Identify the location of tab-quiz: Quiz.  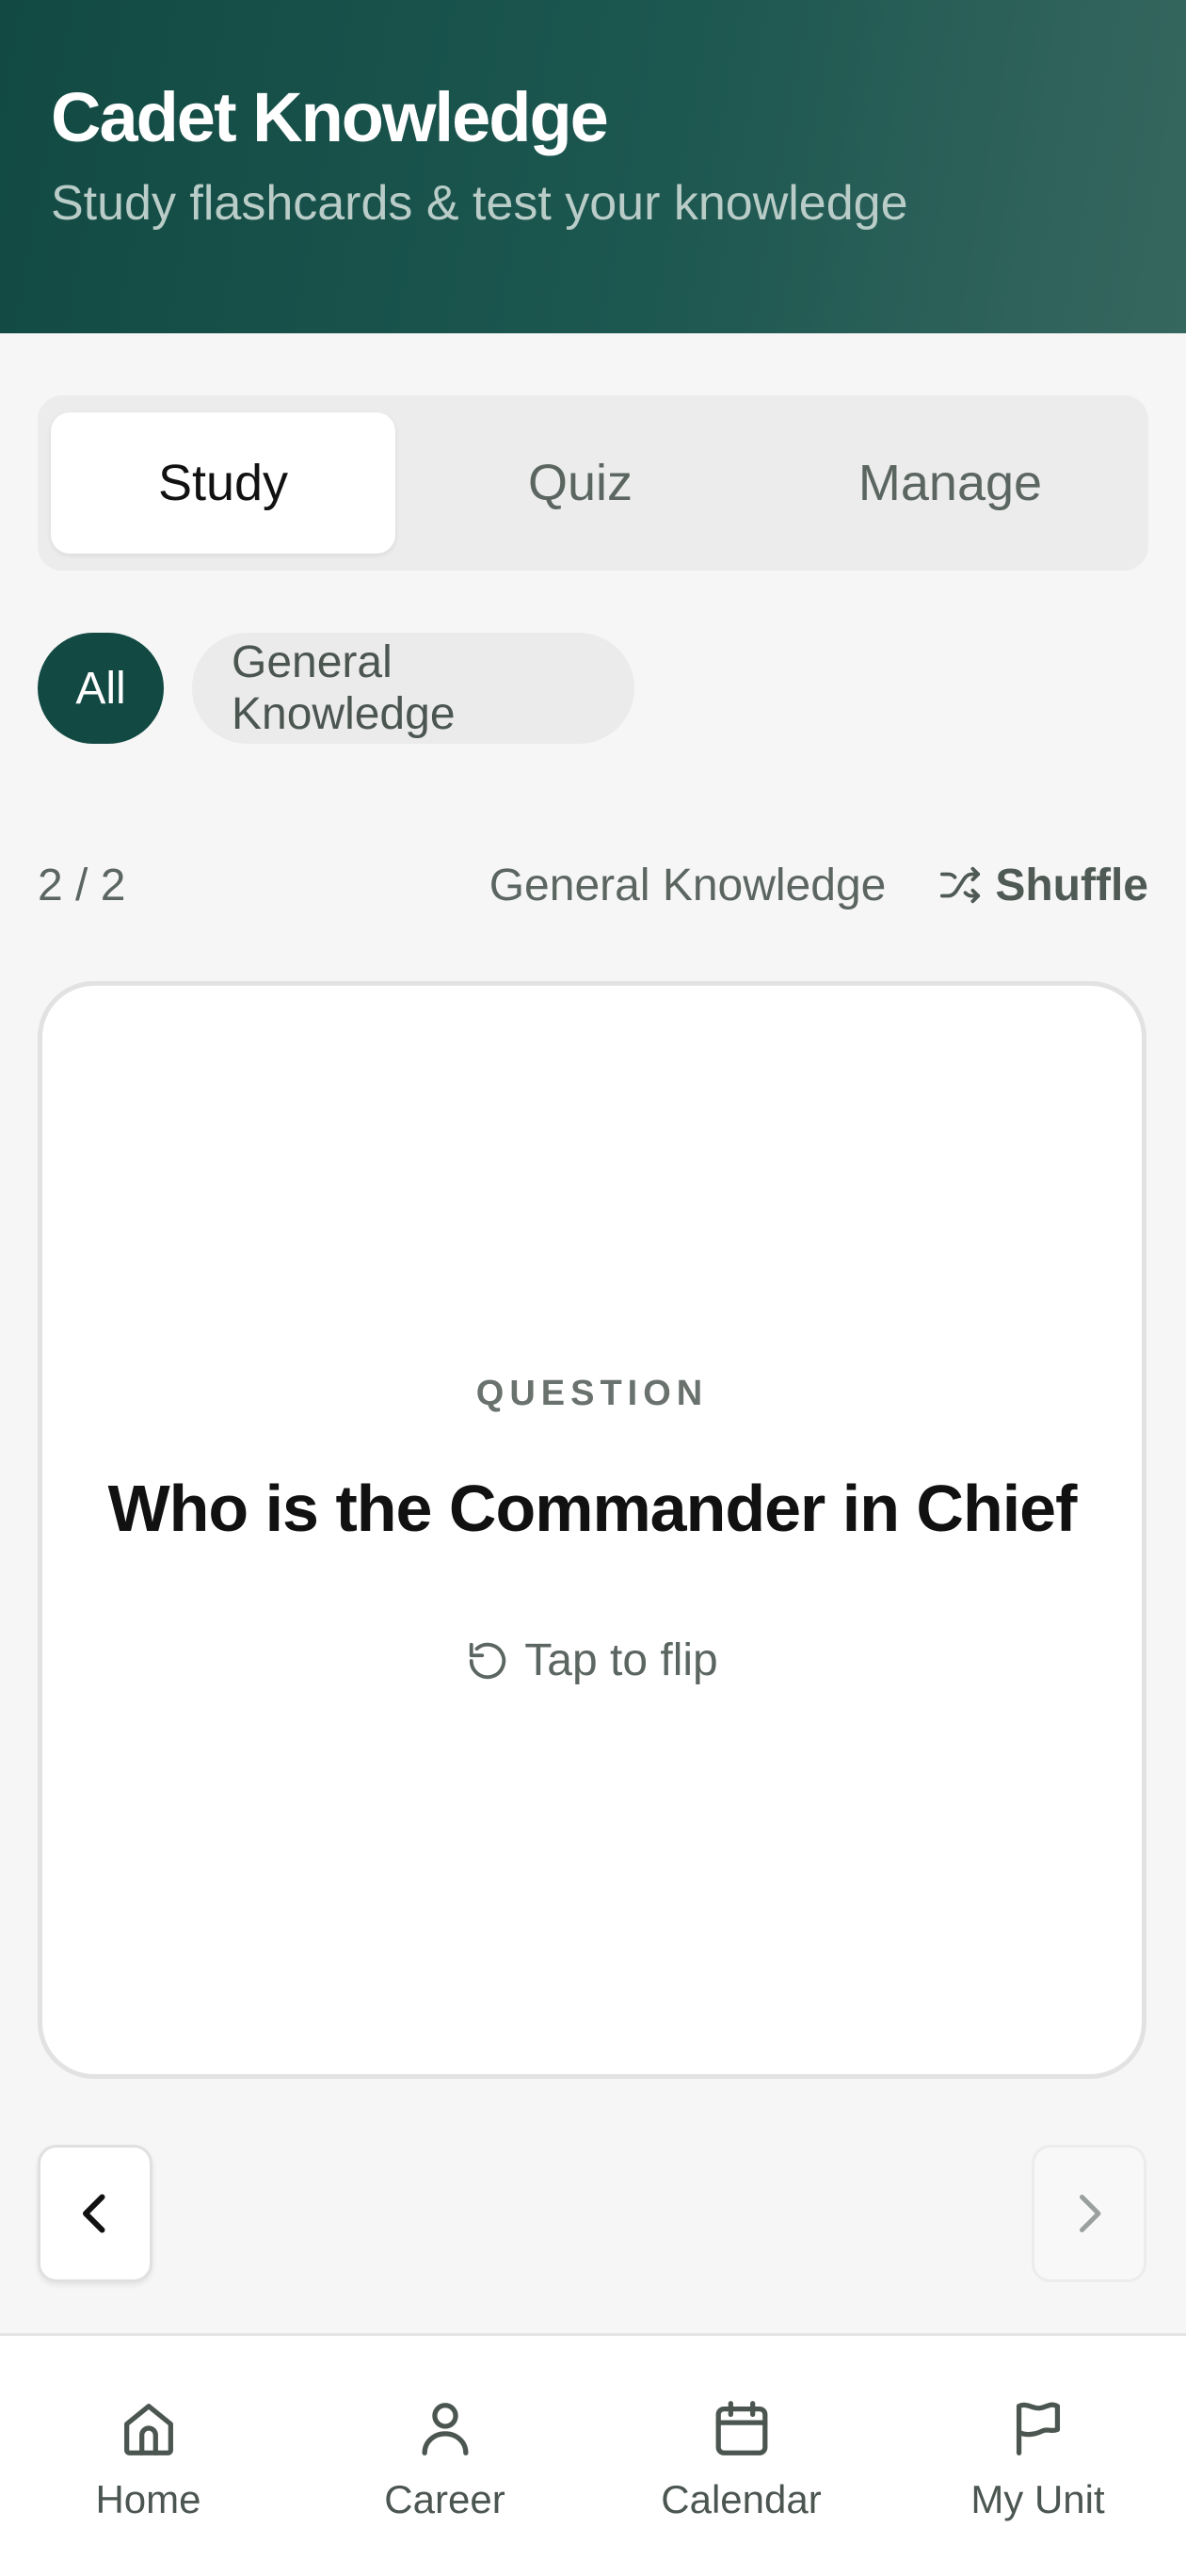
(580, 483).